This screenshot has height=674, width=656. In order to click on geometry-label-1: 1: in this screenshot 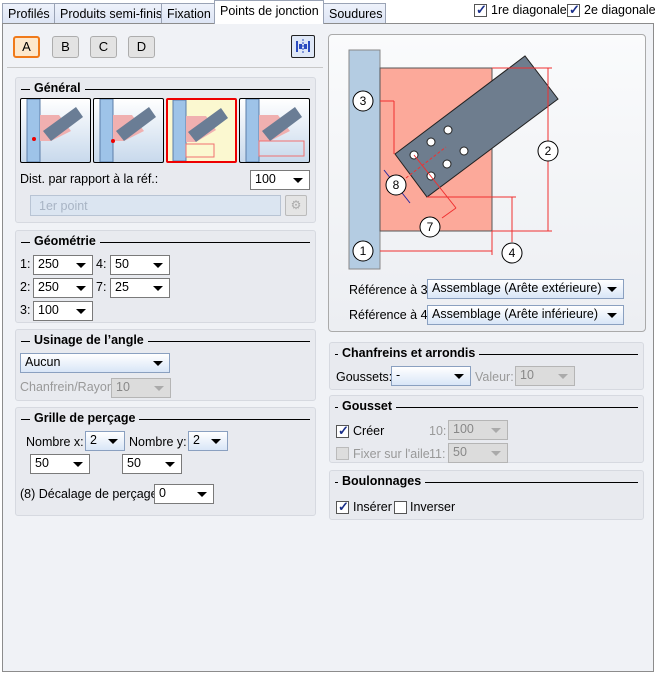, I will do `click(25, 264)`.